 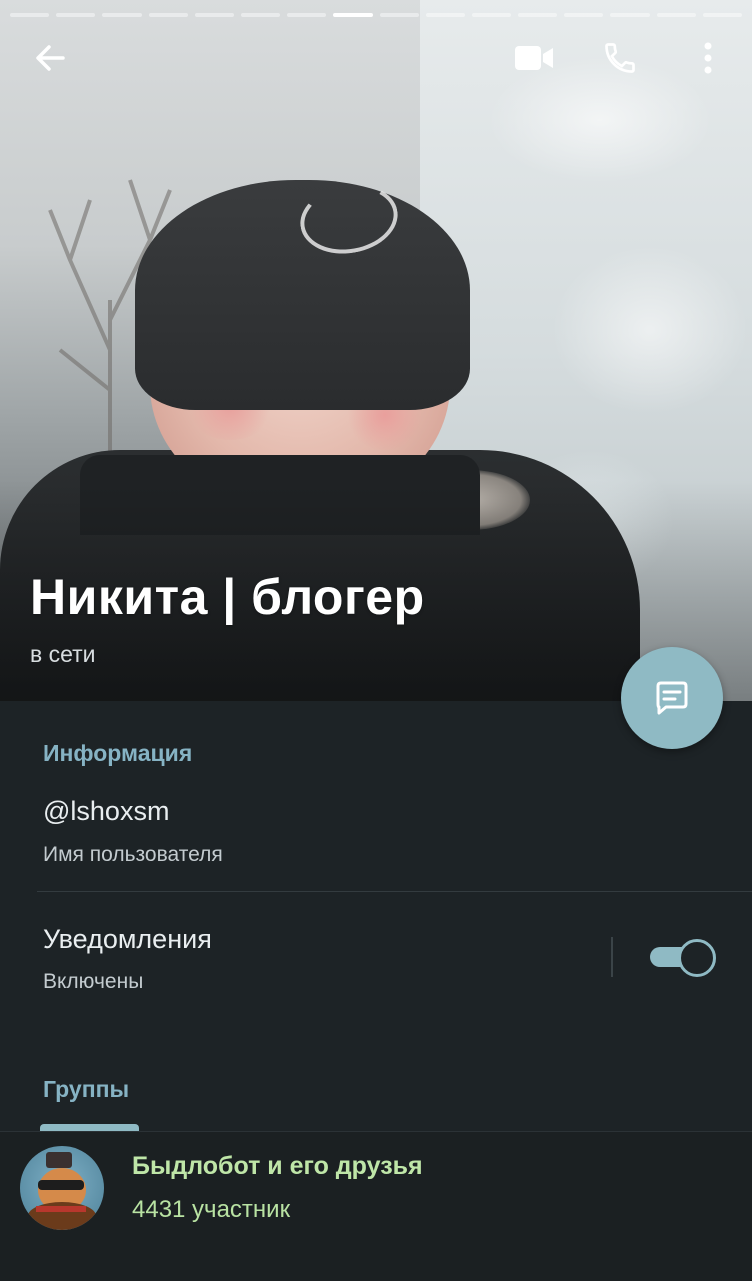 I want to click on notifications-toggle, so click(x=683, y=958).